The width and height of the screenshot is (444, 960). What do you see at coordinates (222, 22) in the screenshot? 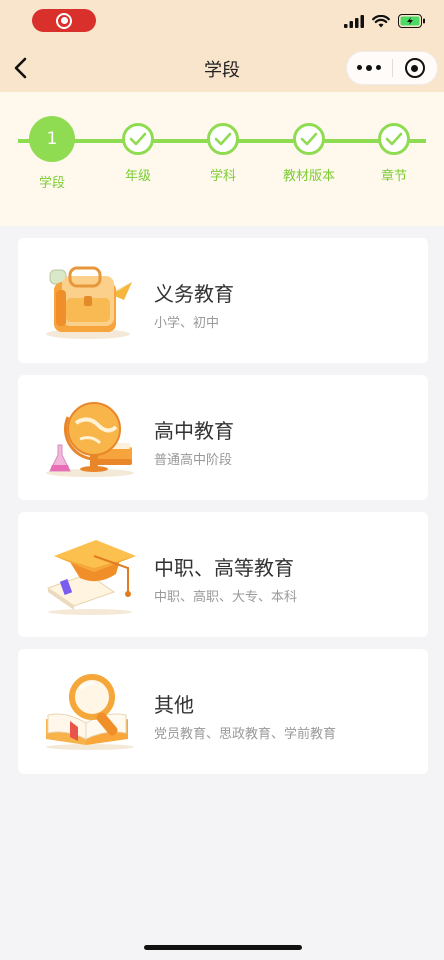
I see `status-bar` at bounding box center [222, 22].